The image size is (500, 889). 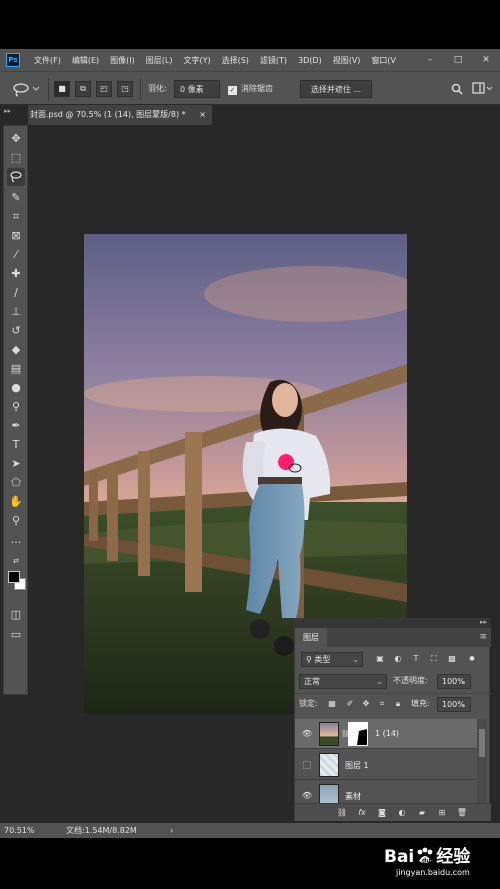 What do you see at coordinates (322, 659) in the screenshot?
I see `filter-kind-value: 类型` at bounding box center [322, 659].